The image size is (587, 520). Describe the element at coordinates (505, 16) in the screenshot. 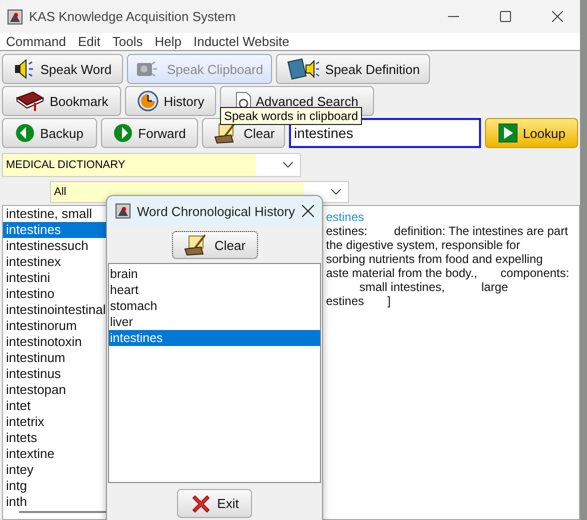

I see `maximize-icon` at that location.